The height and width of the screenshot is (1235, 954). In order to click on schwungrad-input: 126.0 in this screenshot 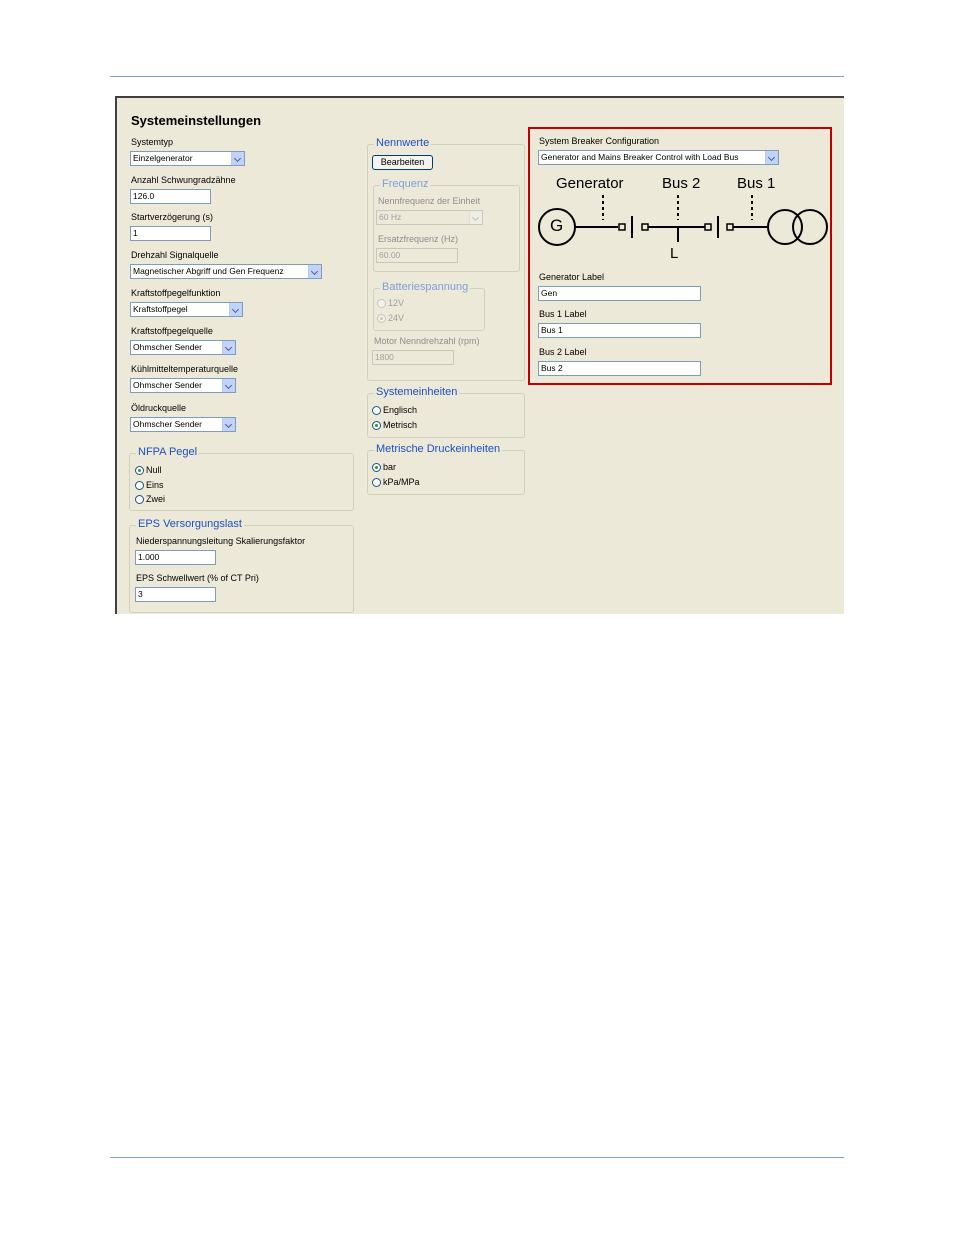, I will do `click(170, 196)`.